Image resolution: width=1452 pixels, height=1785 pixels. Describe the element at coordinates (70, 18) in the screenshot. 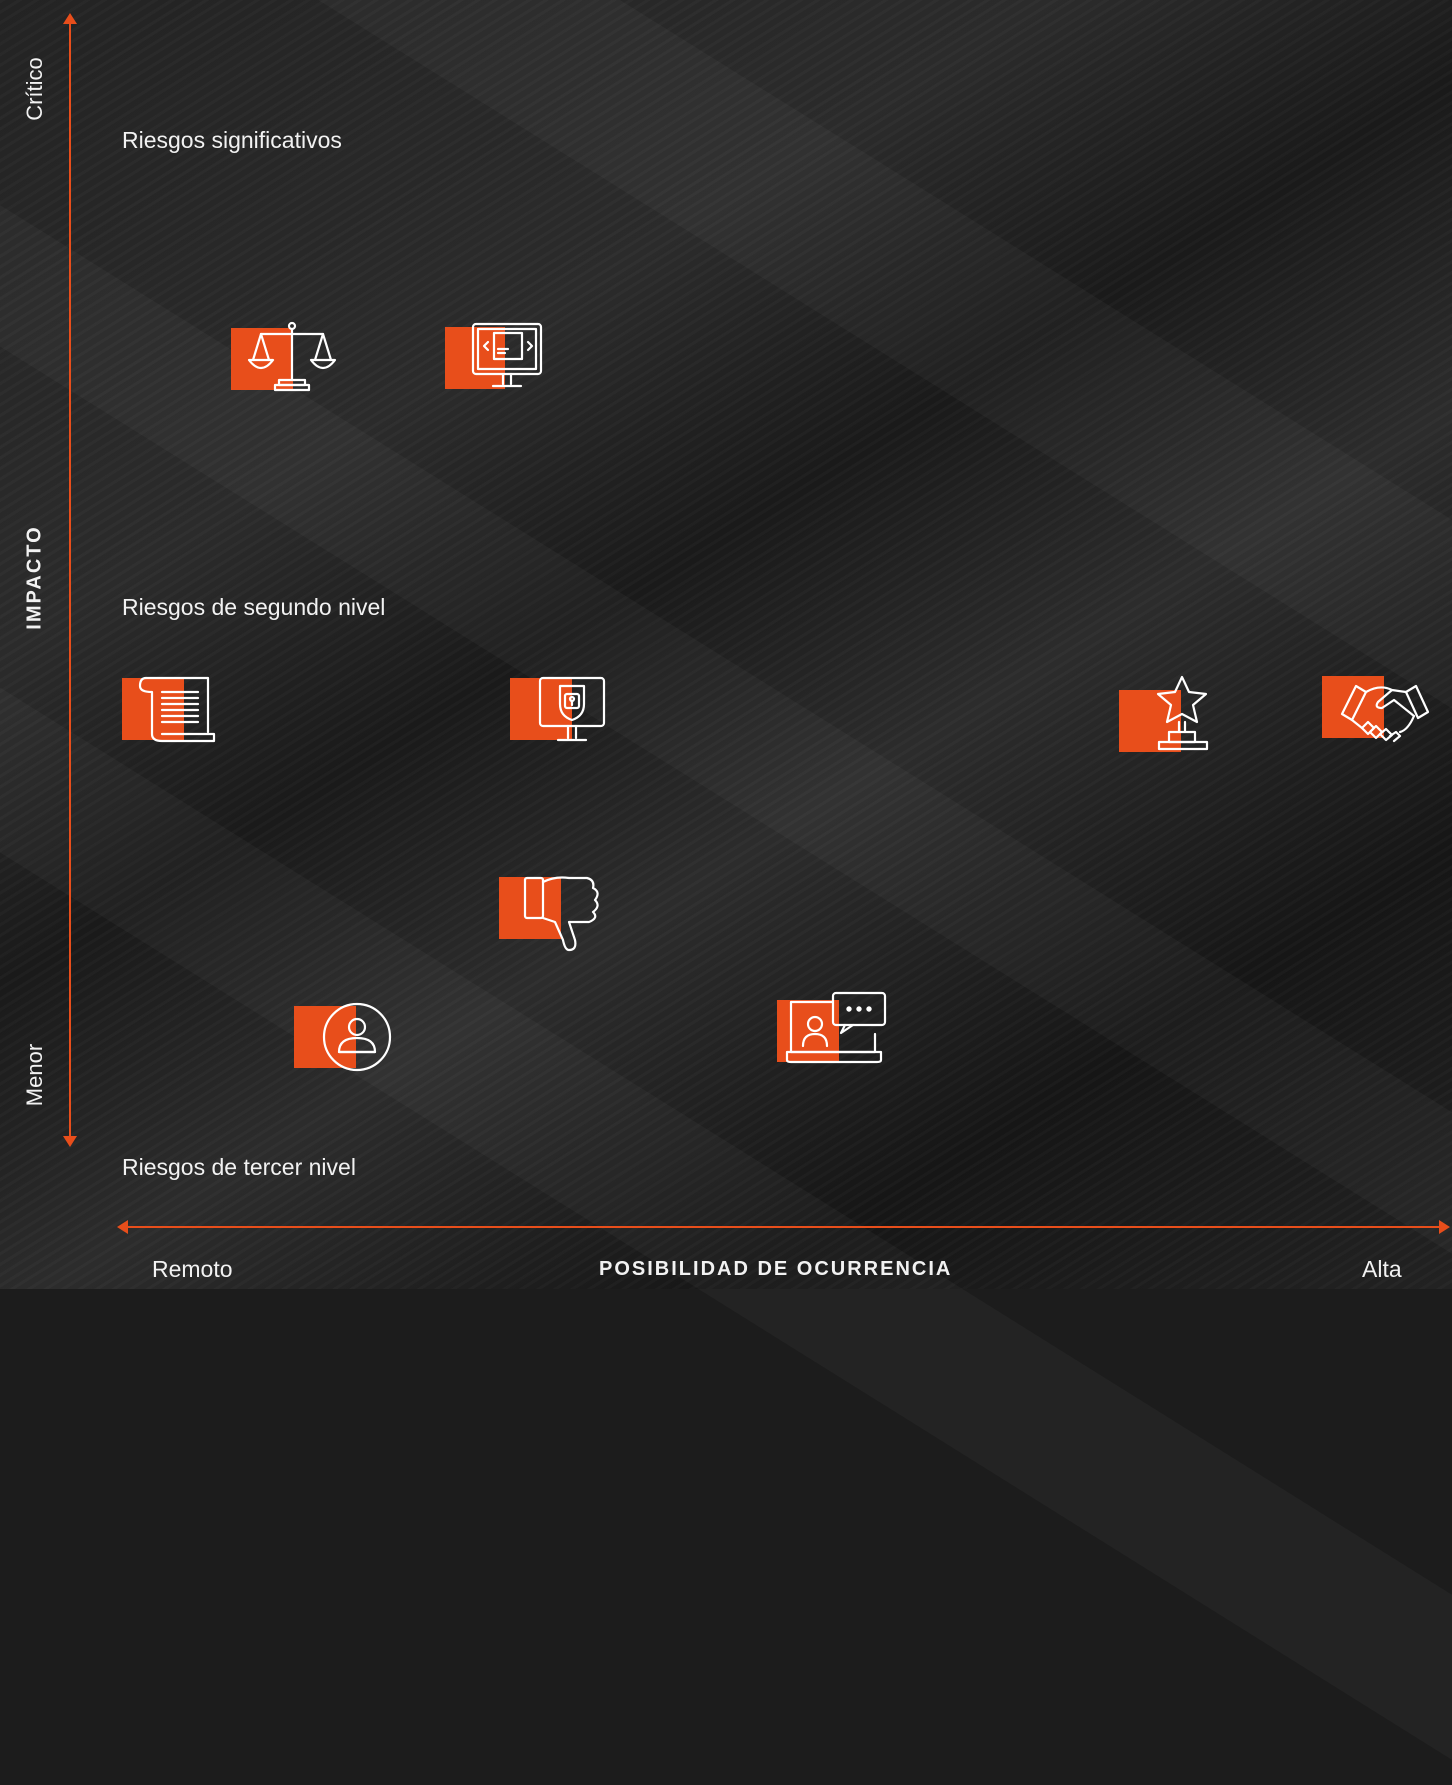

I see `y-axis-arrow-top` at that location.